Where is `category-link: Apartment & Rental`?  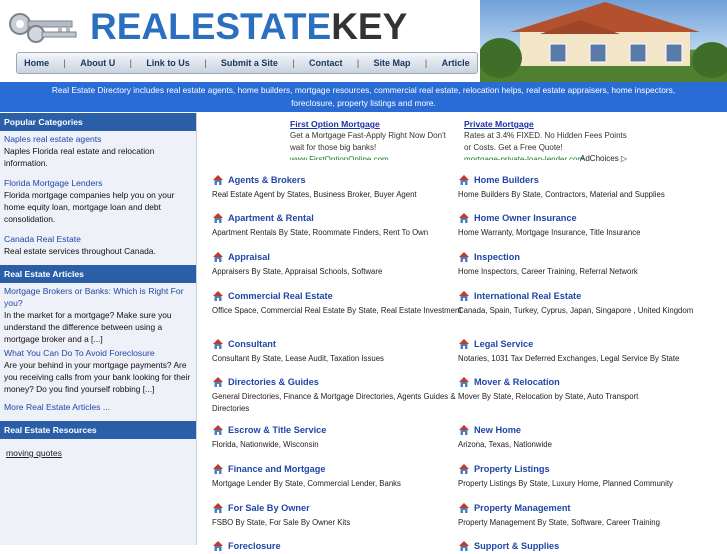
category-link: Apartment & Rental is located at coordinates (271, 218).